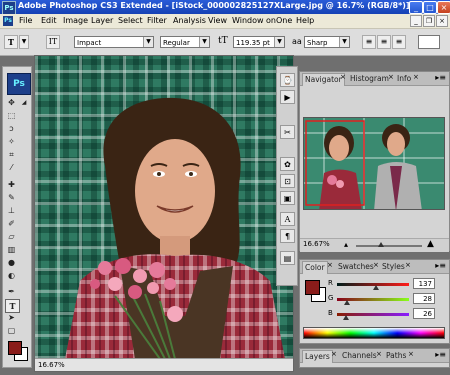 The image size is (450, 375). Describe the element at coordinates (424, 313) in the screenshot. I see `b-value-field: 26` at that location.